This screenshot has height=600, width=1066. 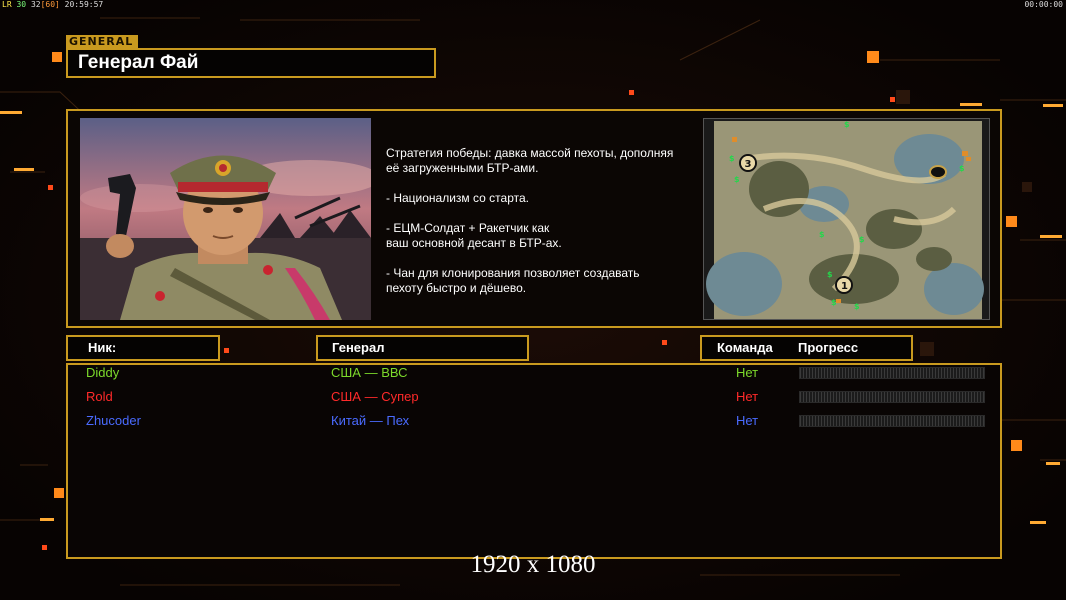 What do you see at coordinates (113, 420) in the screenshot?
I see `player-nick: Zhucoder` at bounding box center [113, 420].